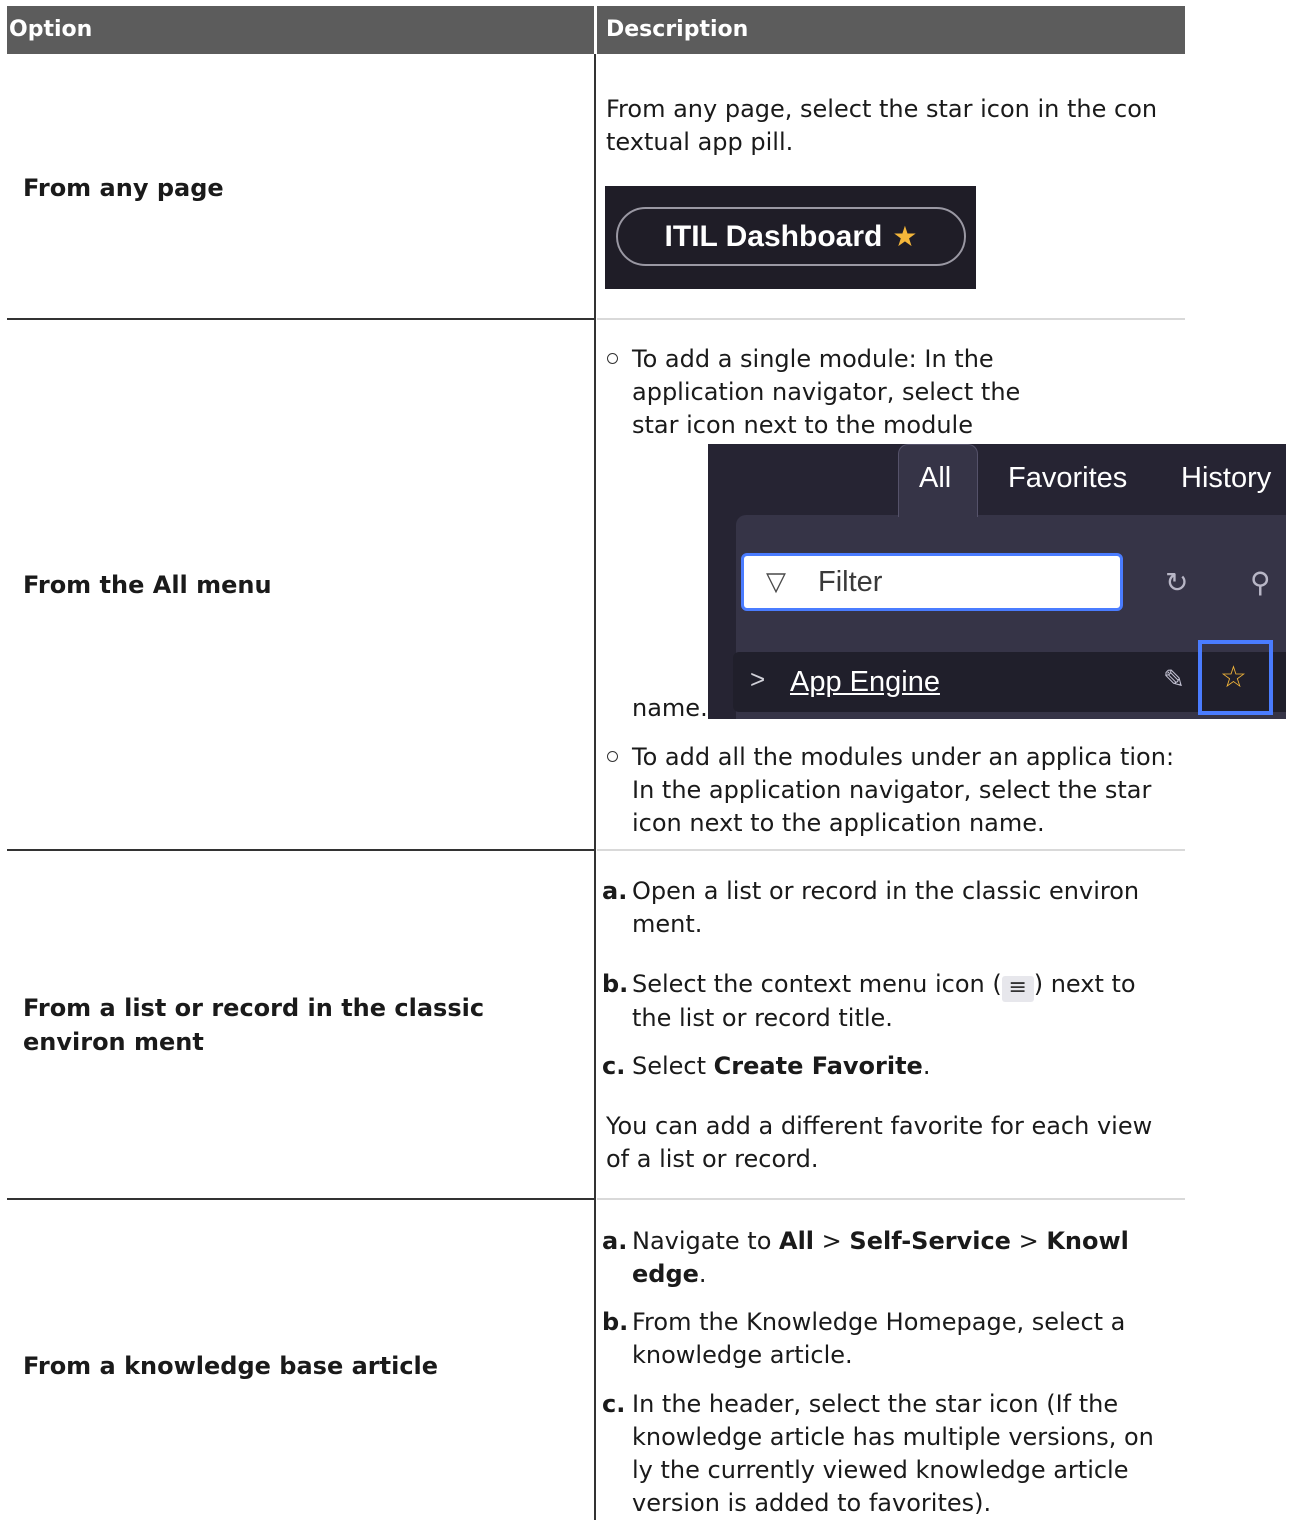 This screenshot has width=1291, height=1520. I want to click on tab-all-label: All, so click(935, 478).